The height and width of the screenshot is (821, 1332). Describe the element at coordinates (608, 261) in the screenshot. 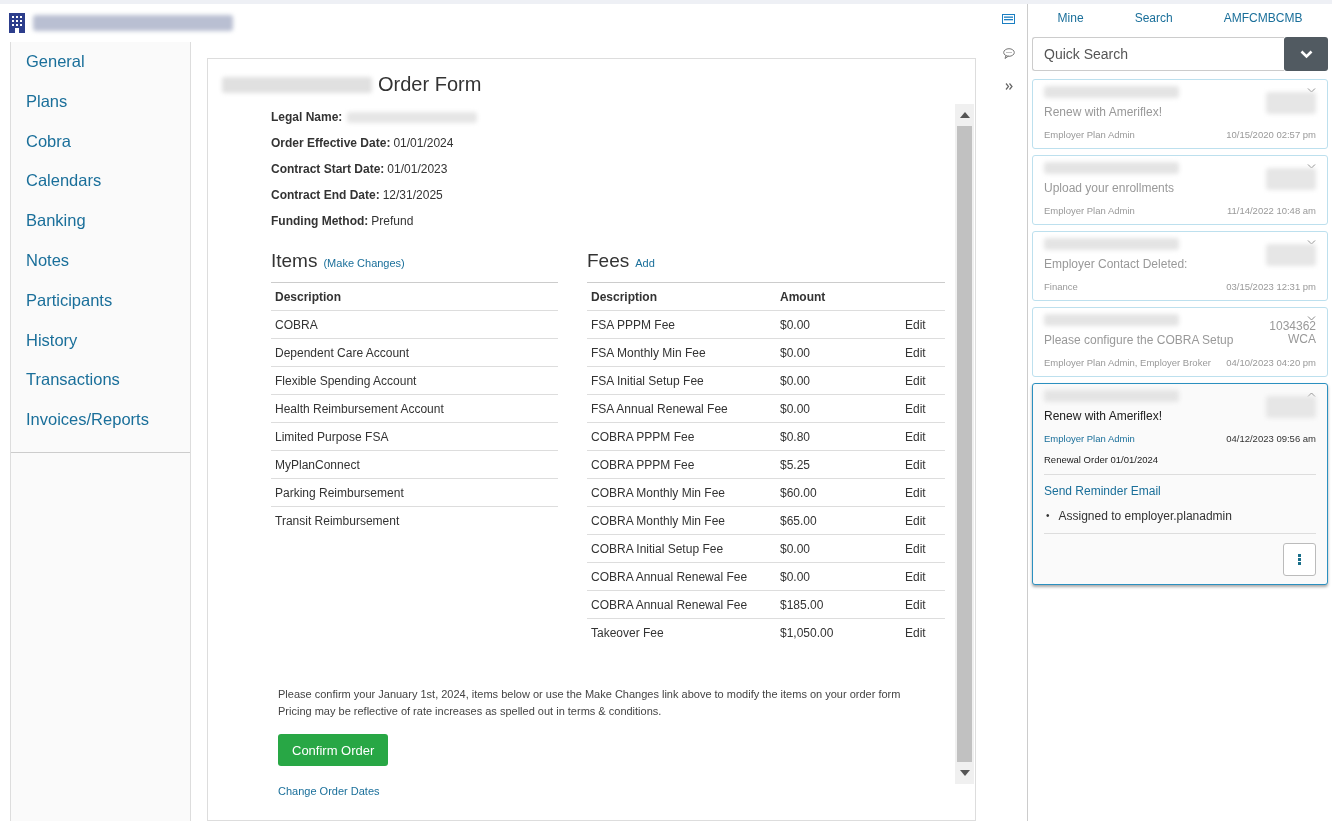

I see `section-title: Fees` at that location.